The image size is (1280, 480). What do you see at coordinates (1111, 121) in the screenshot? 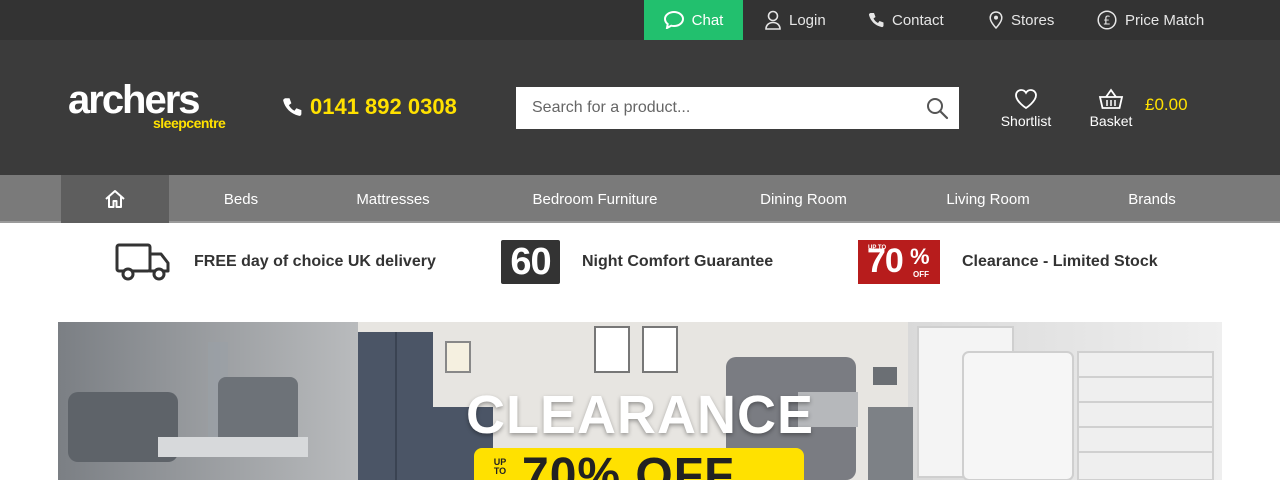
I see `basket-label: Basket` at bounding box center [1111, 121].